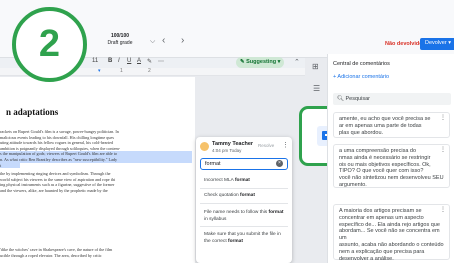 This screenshot has width=454, height=263. What do you see at coordinates (182, 40) in the screenshot?
I see `chevron-right-icon: ›` at bounding box center [182, 40].